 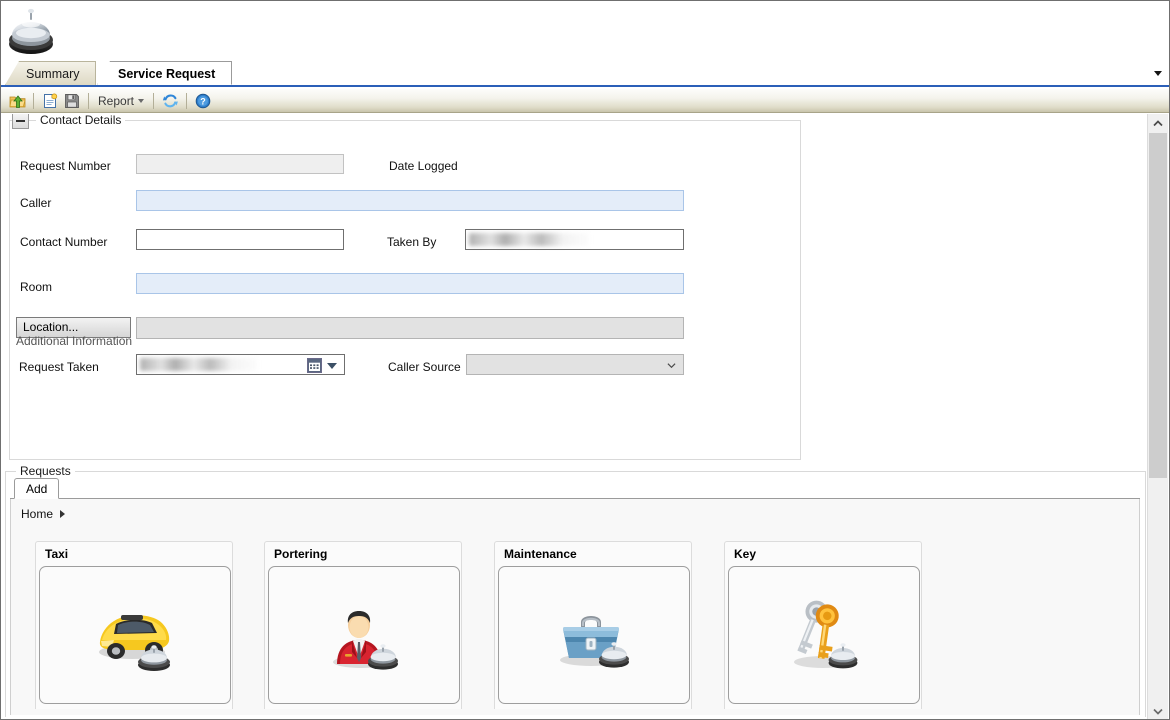 I want to click on calendar-icon, so click(x=314, y=365).